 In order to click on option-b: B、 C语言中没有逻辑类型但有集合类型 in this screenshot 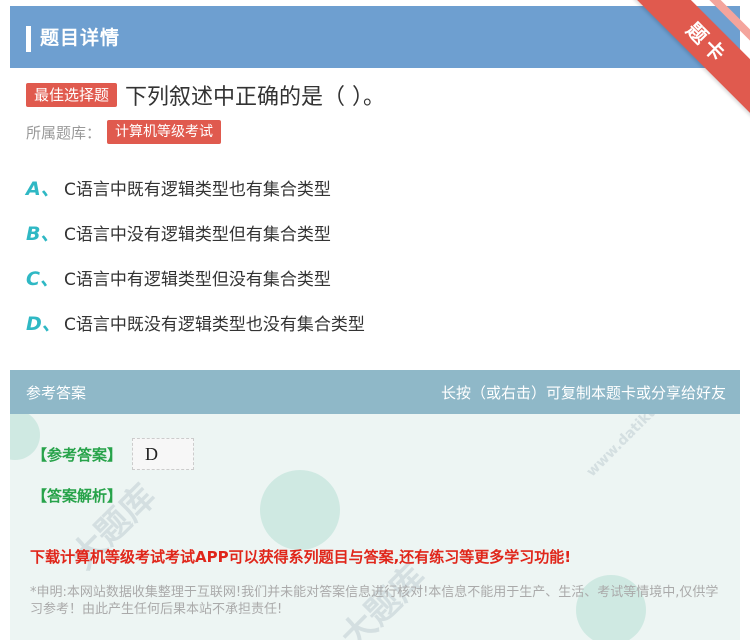, I will do `click(178, 232)`.